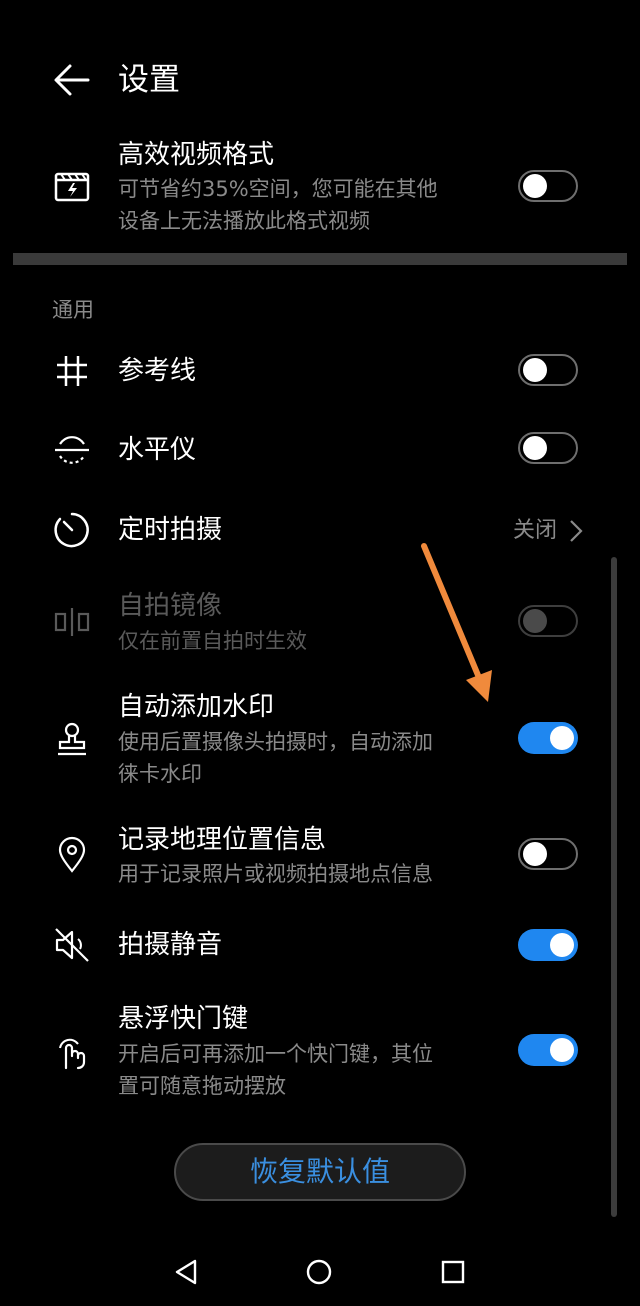 This screenshot has width=640, height=1306. Describe the element at coordinates (170, 530) in the screenshot. I see `timer-title: 定时拍摄` at that location.